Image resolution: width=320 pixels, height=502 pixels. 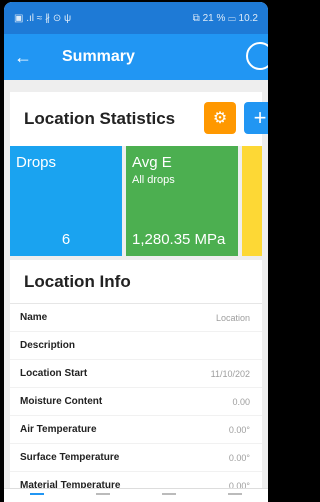 I want to click on info-row: Description, so click(x=136, y=346).